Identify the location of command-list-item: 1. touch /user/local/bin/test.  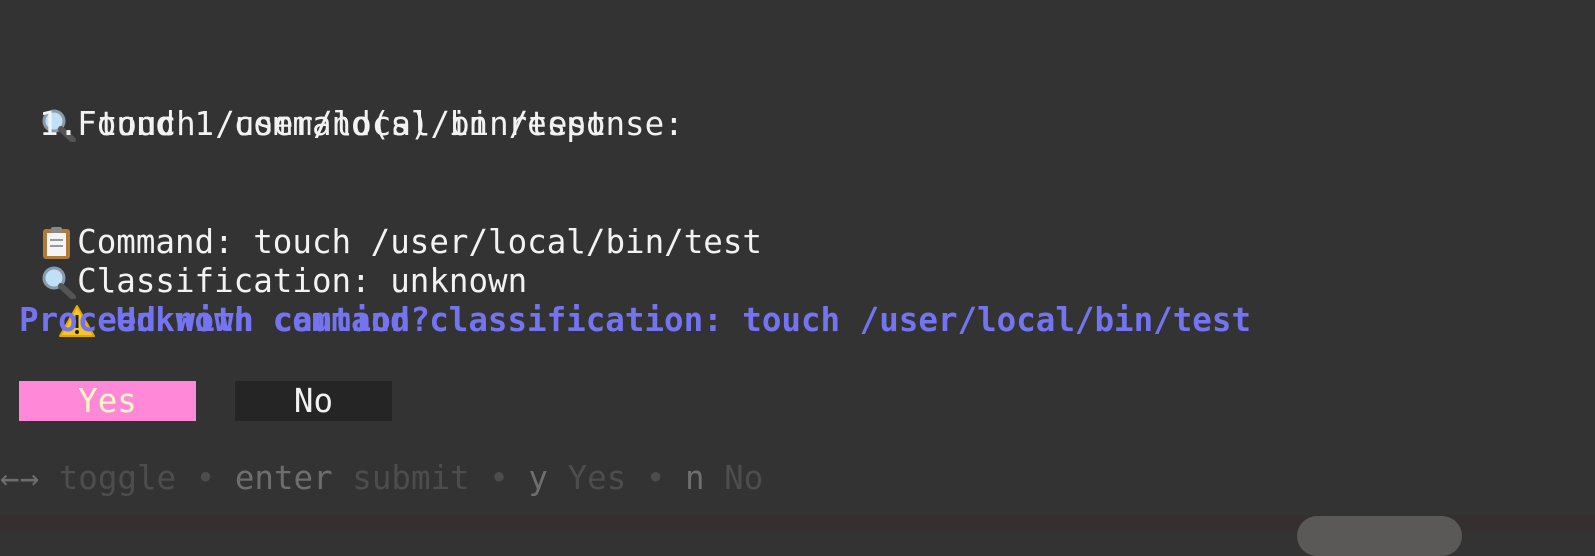
(303, 124).